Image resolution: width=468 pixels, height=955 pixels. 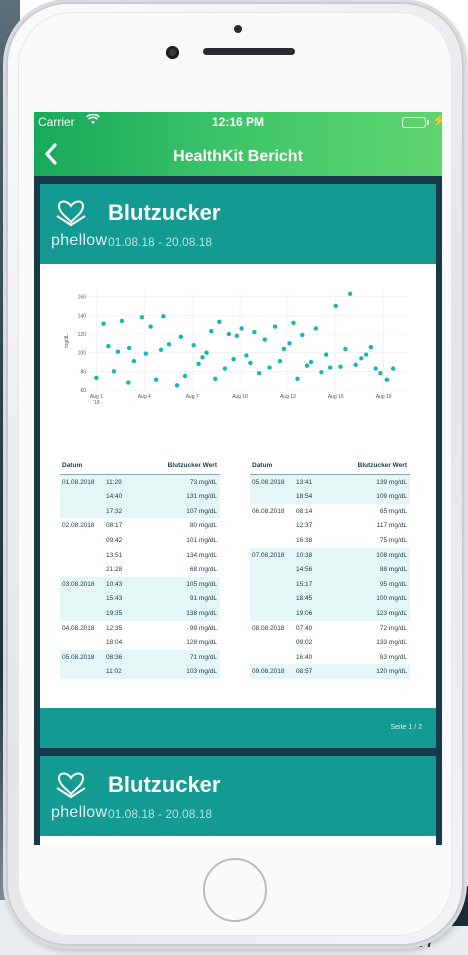 What do you see at coordinates (140, 598) in the screenshot?
I see `table-row: 15:43 91 mg/dL` at bounding box center [140, 598].